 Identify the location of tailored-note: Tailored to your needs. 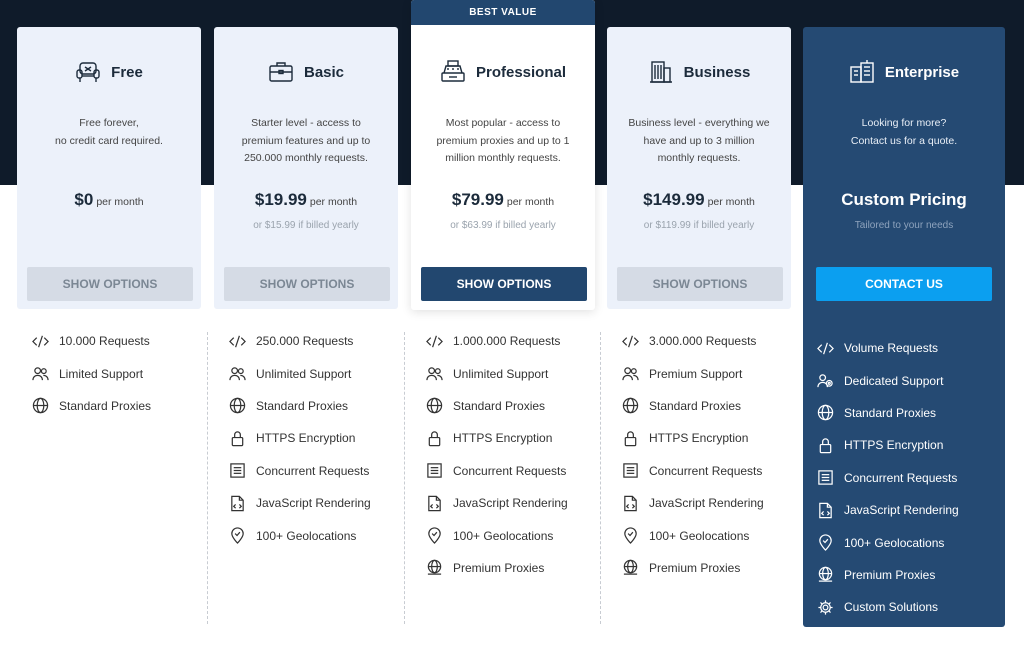
(904, 225).